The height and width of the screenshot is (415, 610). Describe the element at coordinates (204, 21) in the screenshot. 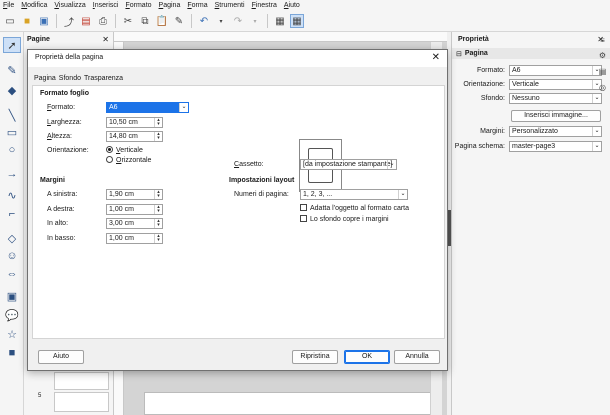

I see `undo-icon: ↶` at that location.